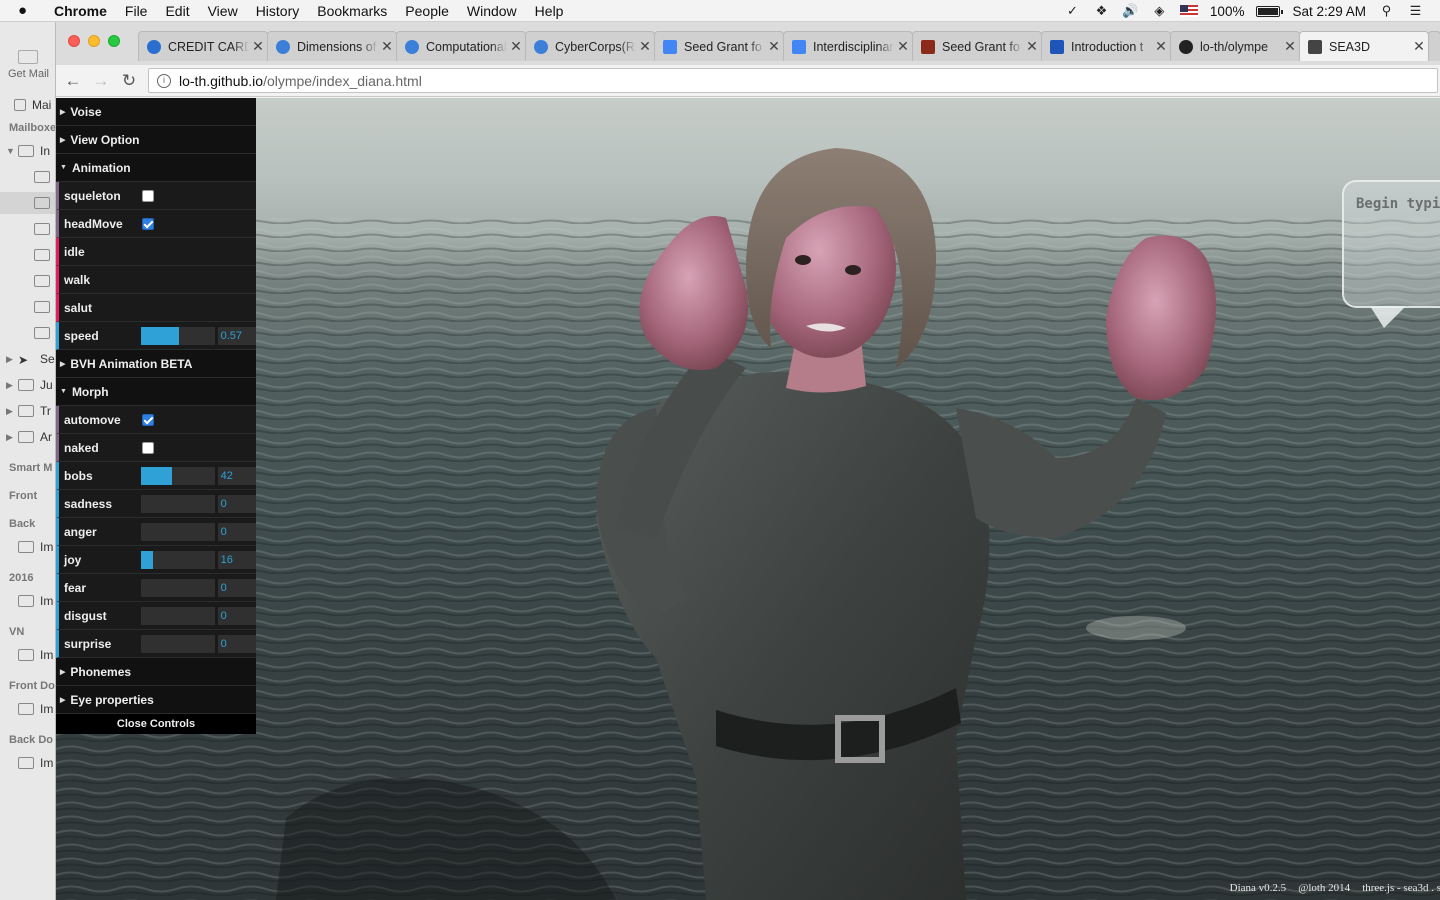 The width and height of the screenshot is (1440, 900). What do you see at coordinates (156, 308) in the screenshot?
I see `control-salut-button: salut` at bounding box center [156, 308].